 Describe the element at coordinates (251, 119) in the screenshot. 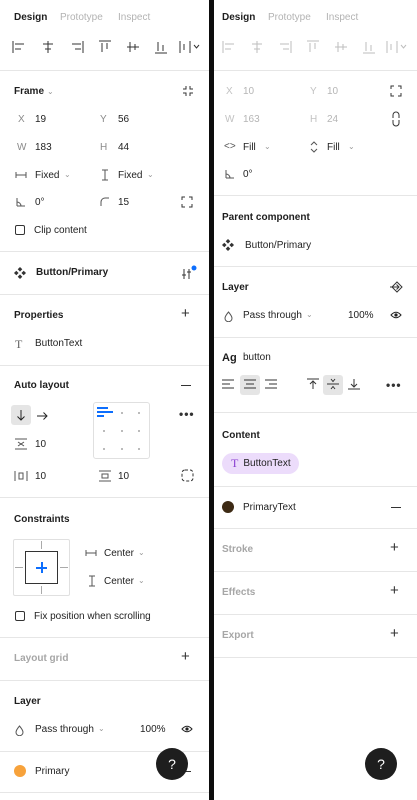

I see `width-field: 163` at that location.